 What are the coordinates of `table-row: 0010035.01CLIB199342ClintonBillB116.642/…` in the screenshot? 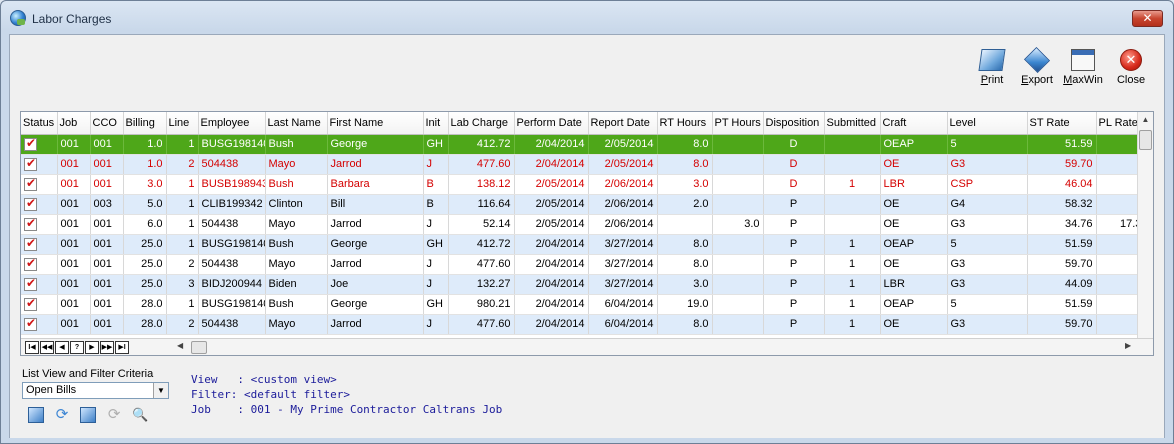 It's located at (580, 204).